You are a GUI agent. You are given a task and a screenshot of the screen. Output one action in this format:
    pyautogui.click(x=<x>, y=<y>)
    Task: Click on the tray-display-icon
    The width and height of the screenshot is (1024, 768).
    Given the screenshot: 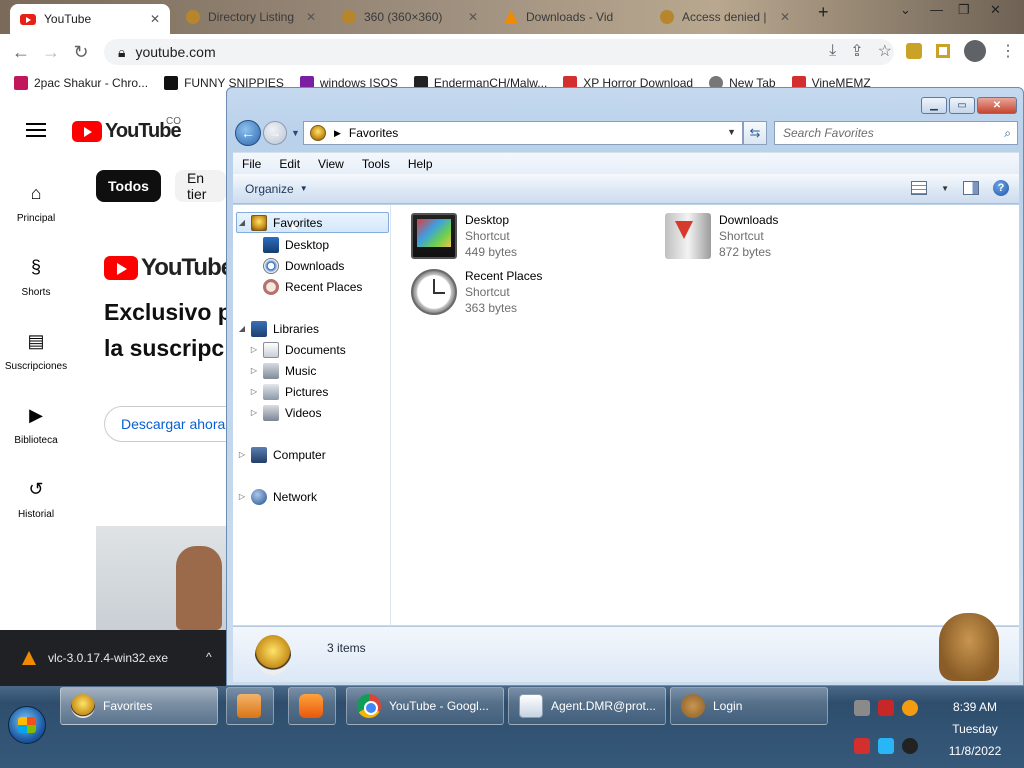 What is the action you would take?
    pyautogui.click(x=886, y=746)
    